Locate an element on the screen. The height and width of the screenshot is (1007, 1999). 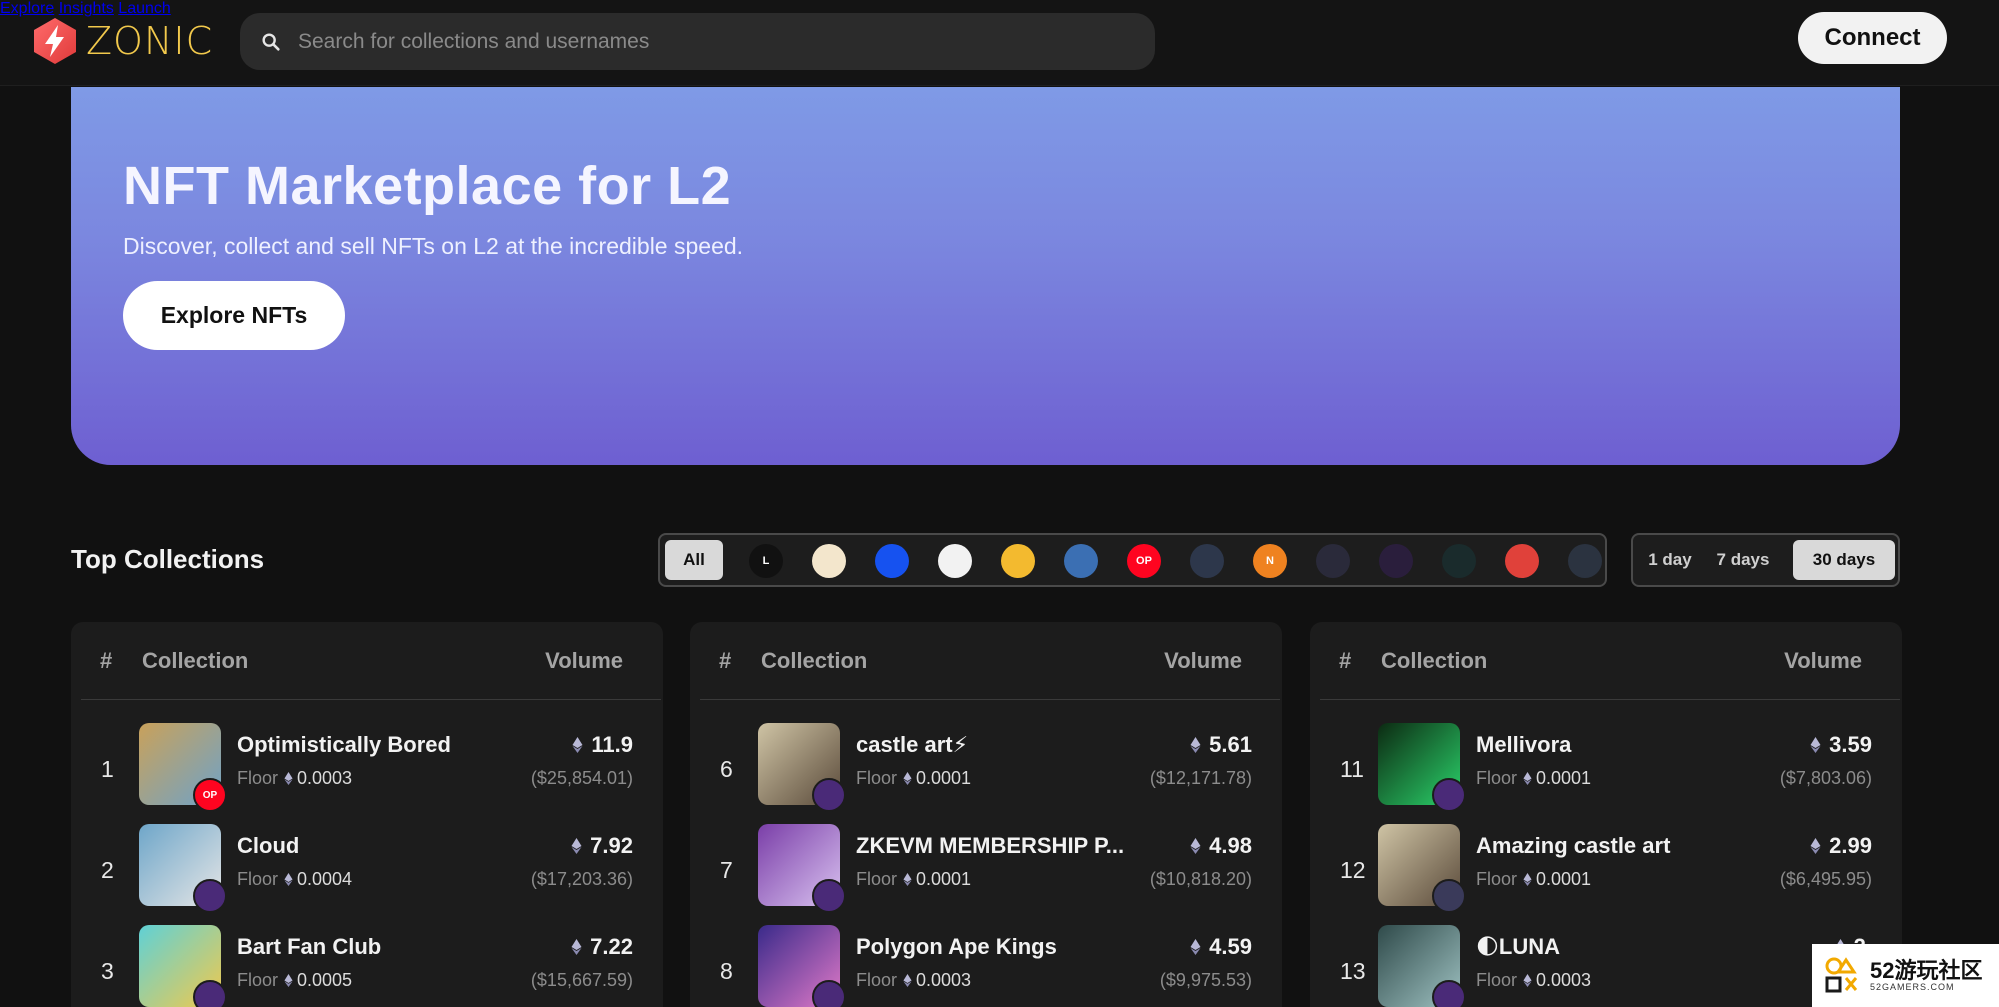
row-rank: 1 is located at coordinates (107, 769).